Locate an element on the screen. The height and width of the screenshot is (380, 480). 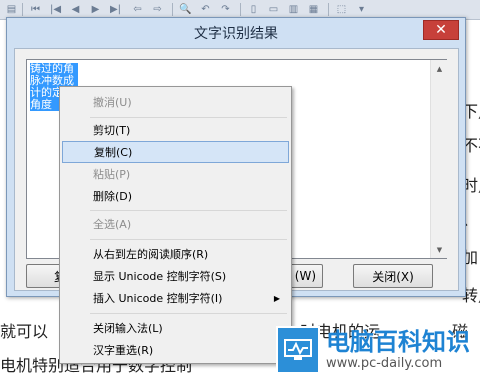
menu-item-select-all: 全选(A) is located at coordinates (175, 224).